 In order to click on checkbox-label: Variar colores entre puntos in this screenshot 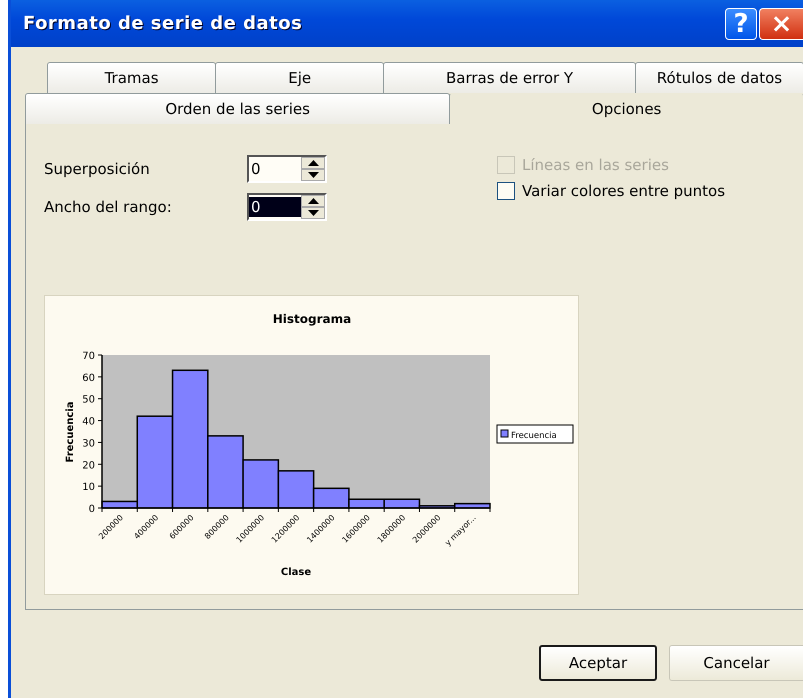, I will do `click(624, 191)`.